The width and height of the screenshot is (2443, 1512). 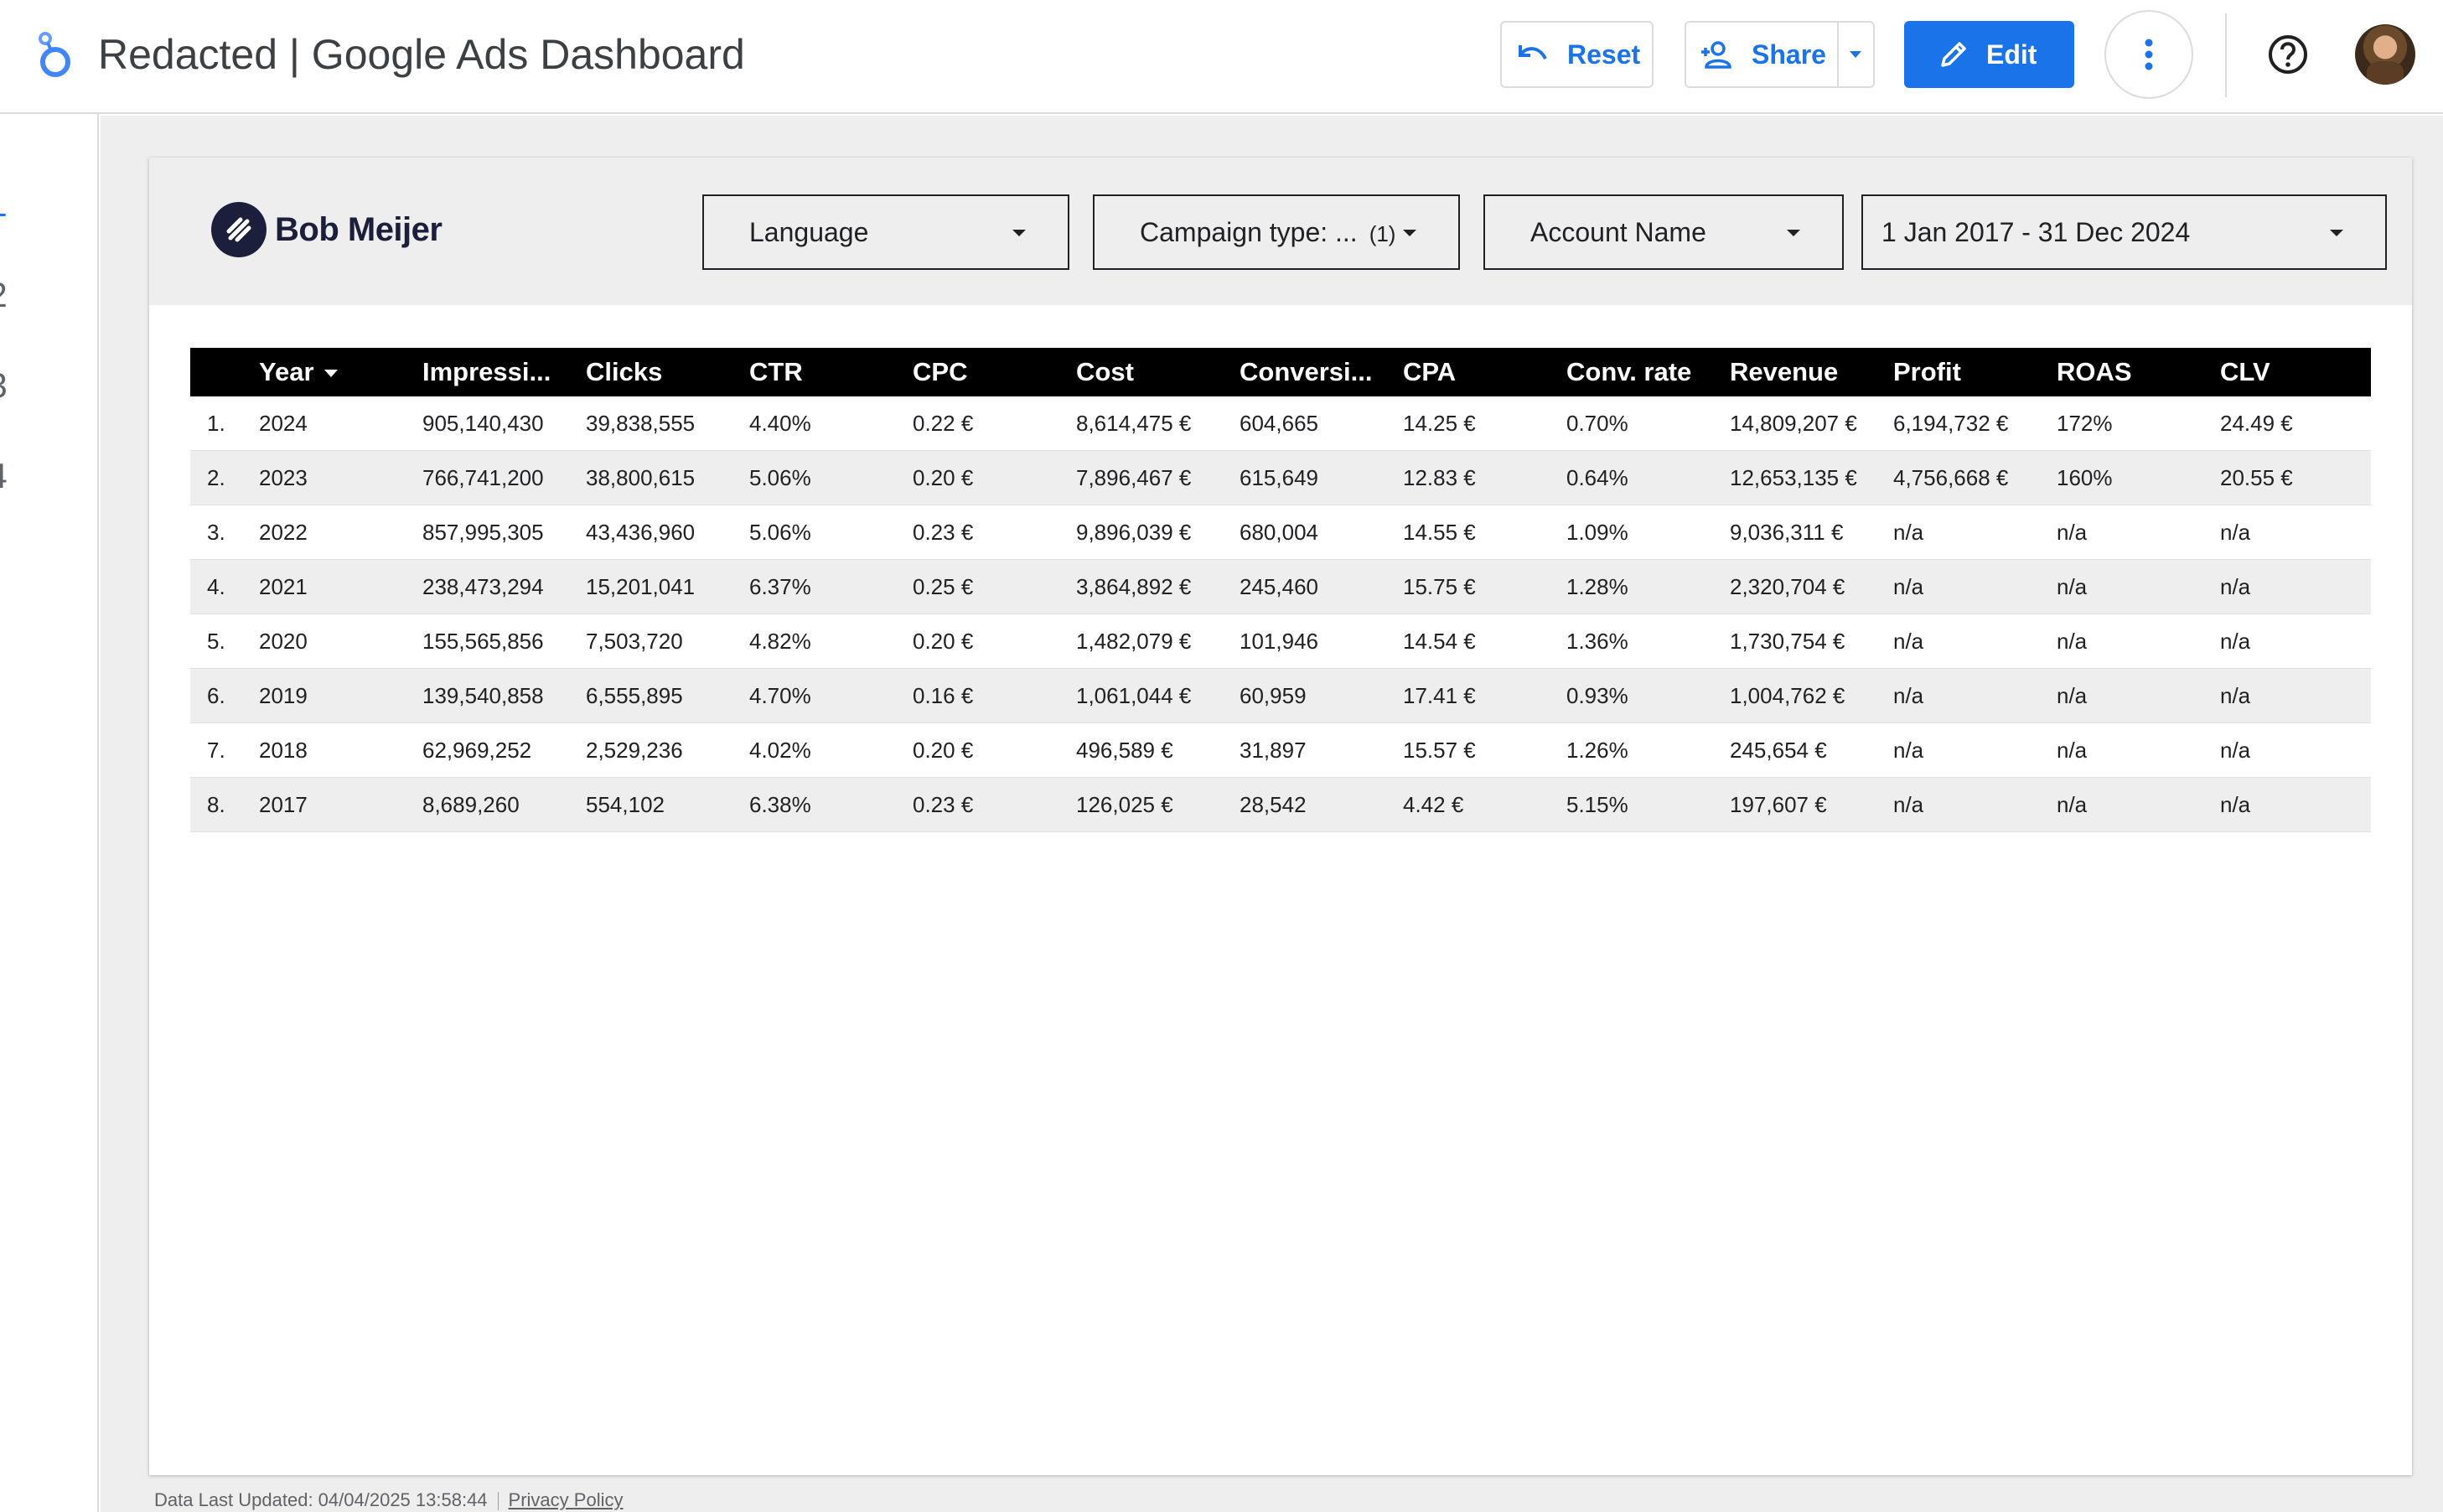 What do you see at coordinates (283, 423) in the screenshot?
I see `cell-year: 2024` at bounding box center [283, 423].